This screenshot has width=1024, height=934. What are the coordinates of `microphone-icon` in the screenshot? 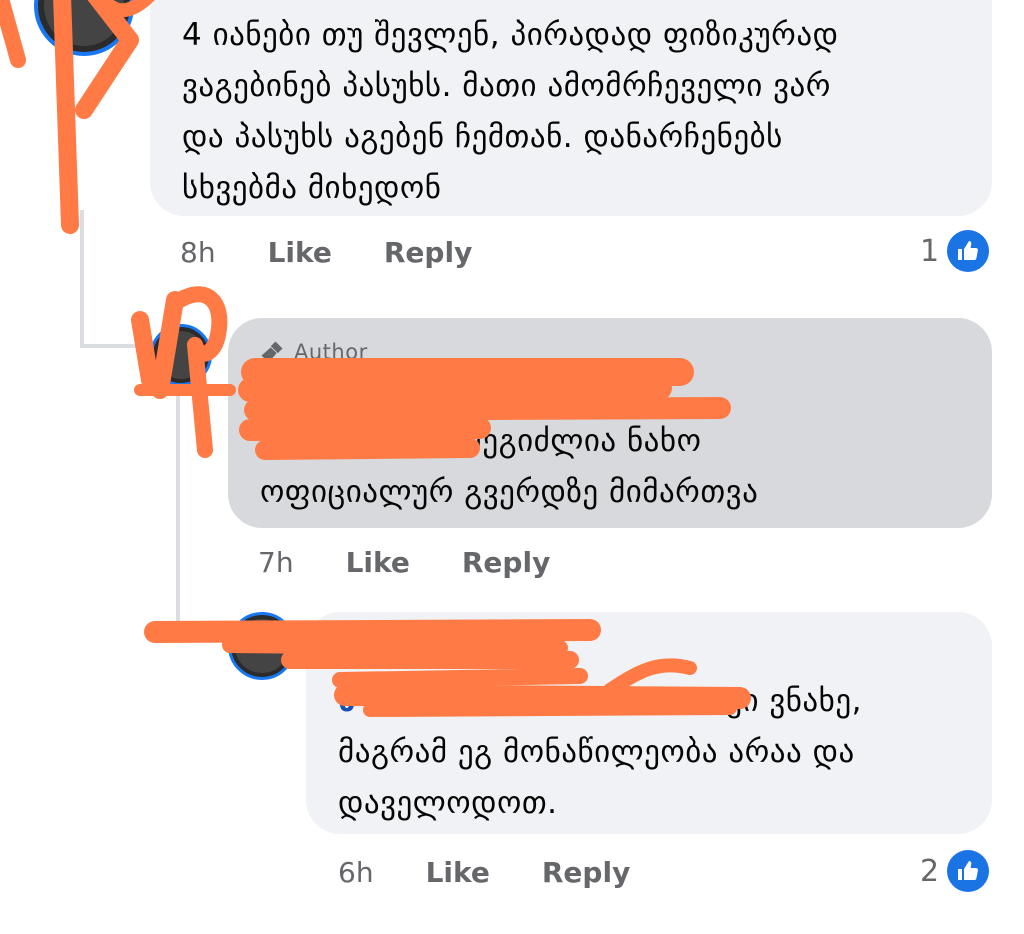 It's located at (272, 352).